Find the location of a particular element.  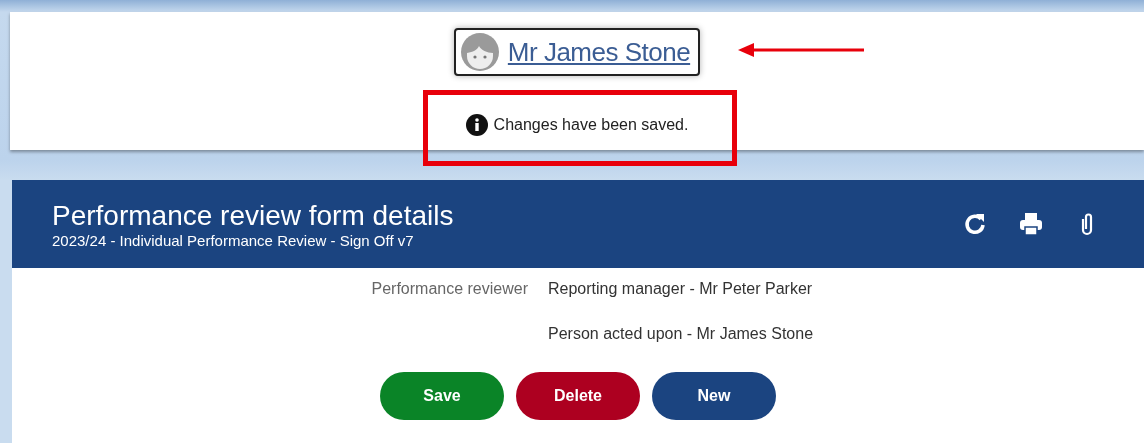

refresh-icon is located at coordinates (975, 224).